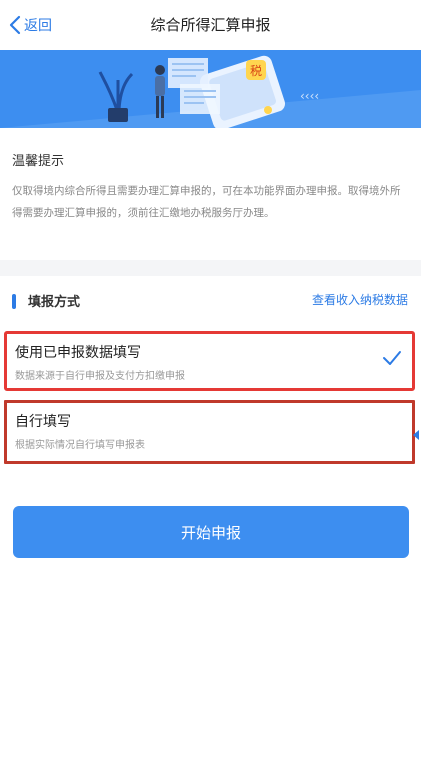  I want to click on tax-badge: 税, so click(256, 71).